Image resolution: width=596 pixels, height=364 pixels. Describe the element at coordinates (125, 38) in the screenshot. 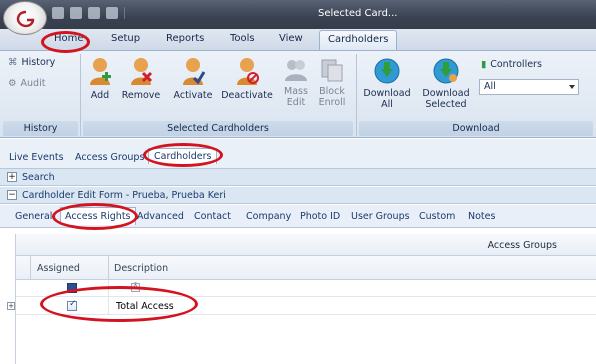

I see `tab-setup: Setup` at that location.